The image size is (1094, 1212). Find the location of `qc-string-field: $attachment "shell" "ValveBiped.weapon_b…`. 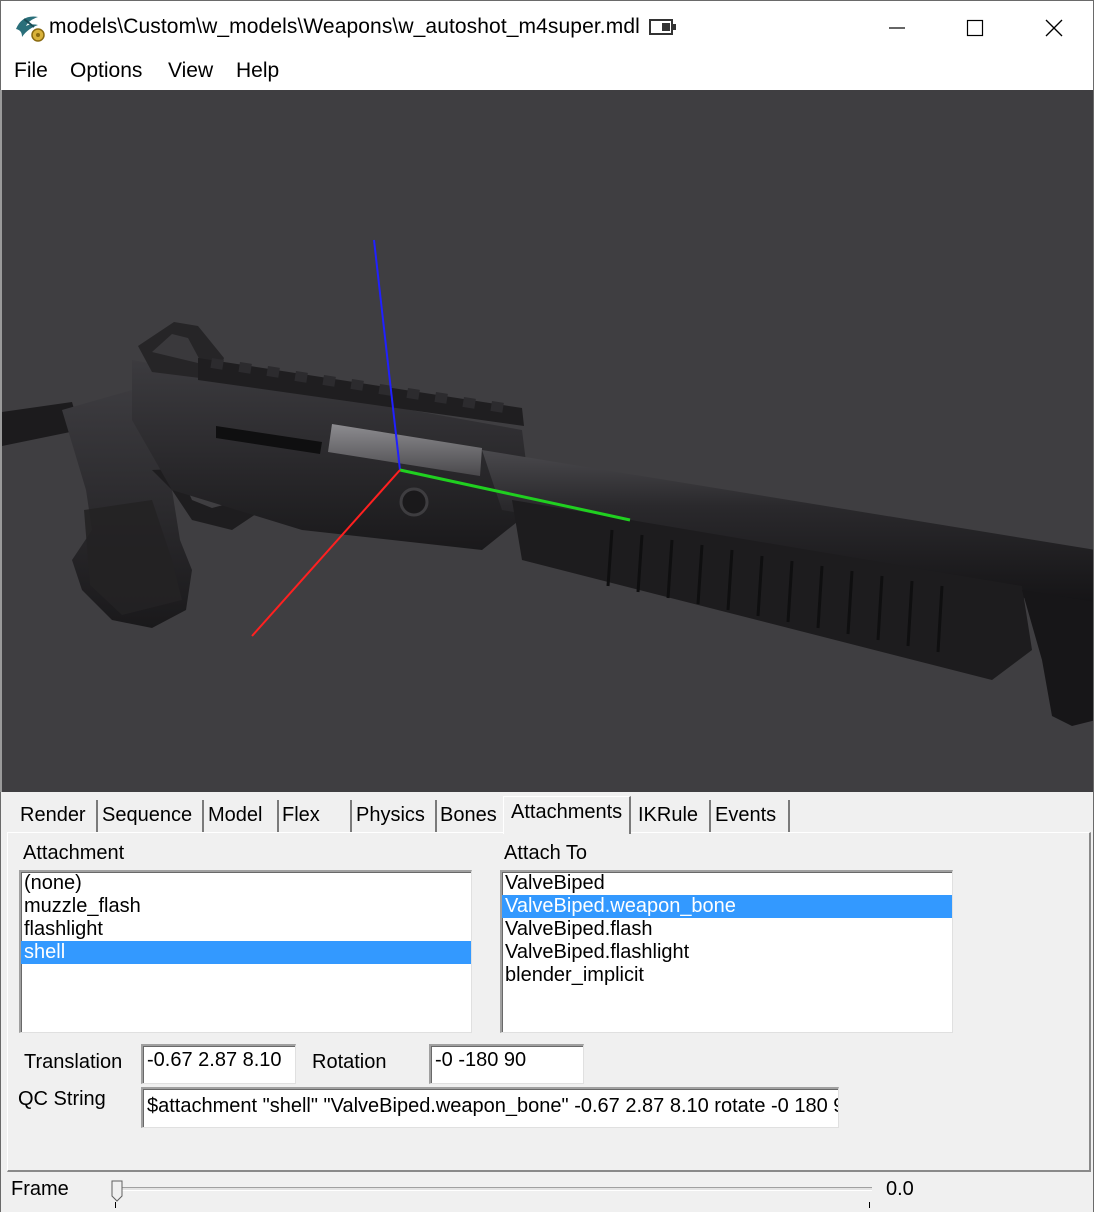

qc-string-field: $attachment "shell" "ValveBiped.weapon_b… is located at coordinates (490, 1107).